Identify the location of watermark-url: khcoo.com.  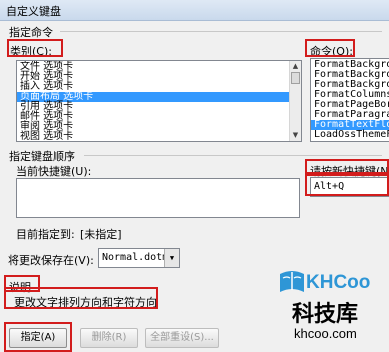
(325, 333).